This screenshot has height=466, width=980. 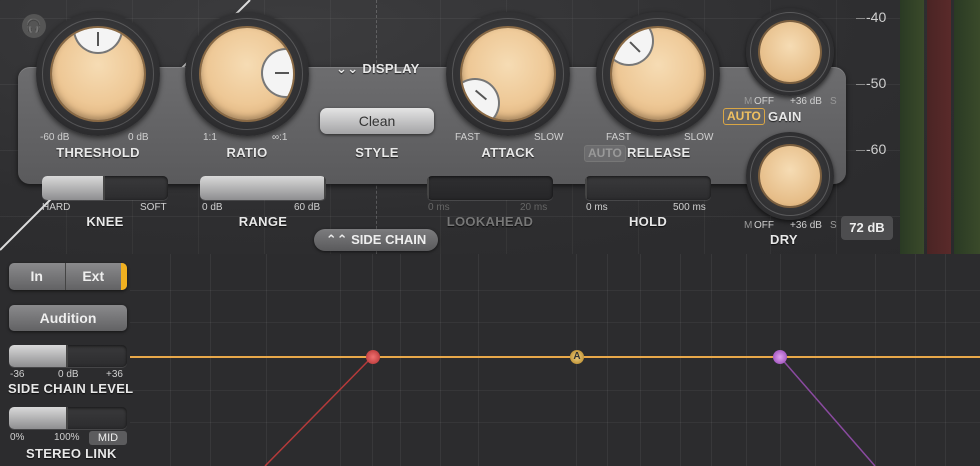 What do you see at coordinates (68, 318) in the screenshot?
I see `audition-button: Audition` at bounding box center [68, 318].